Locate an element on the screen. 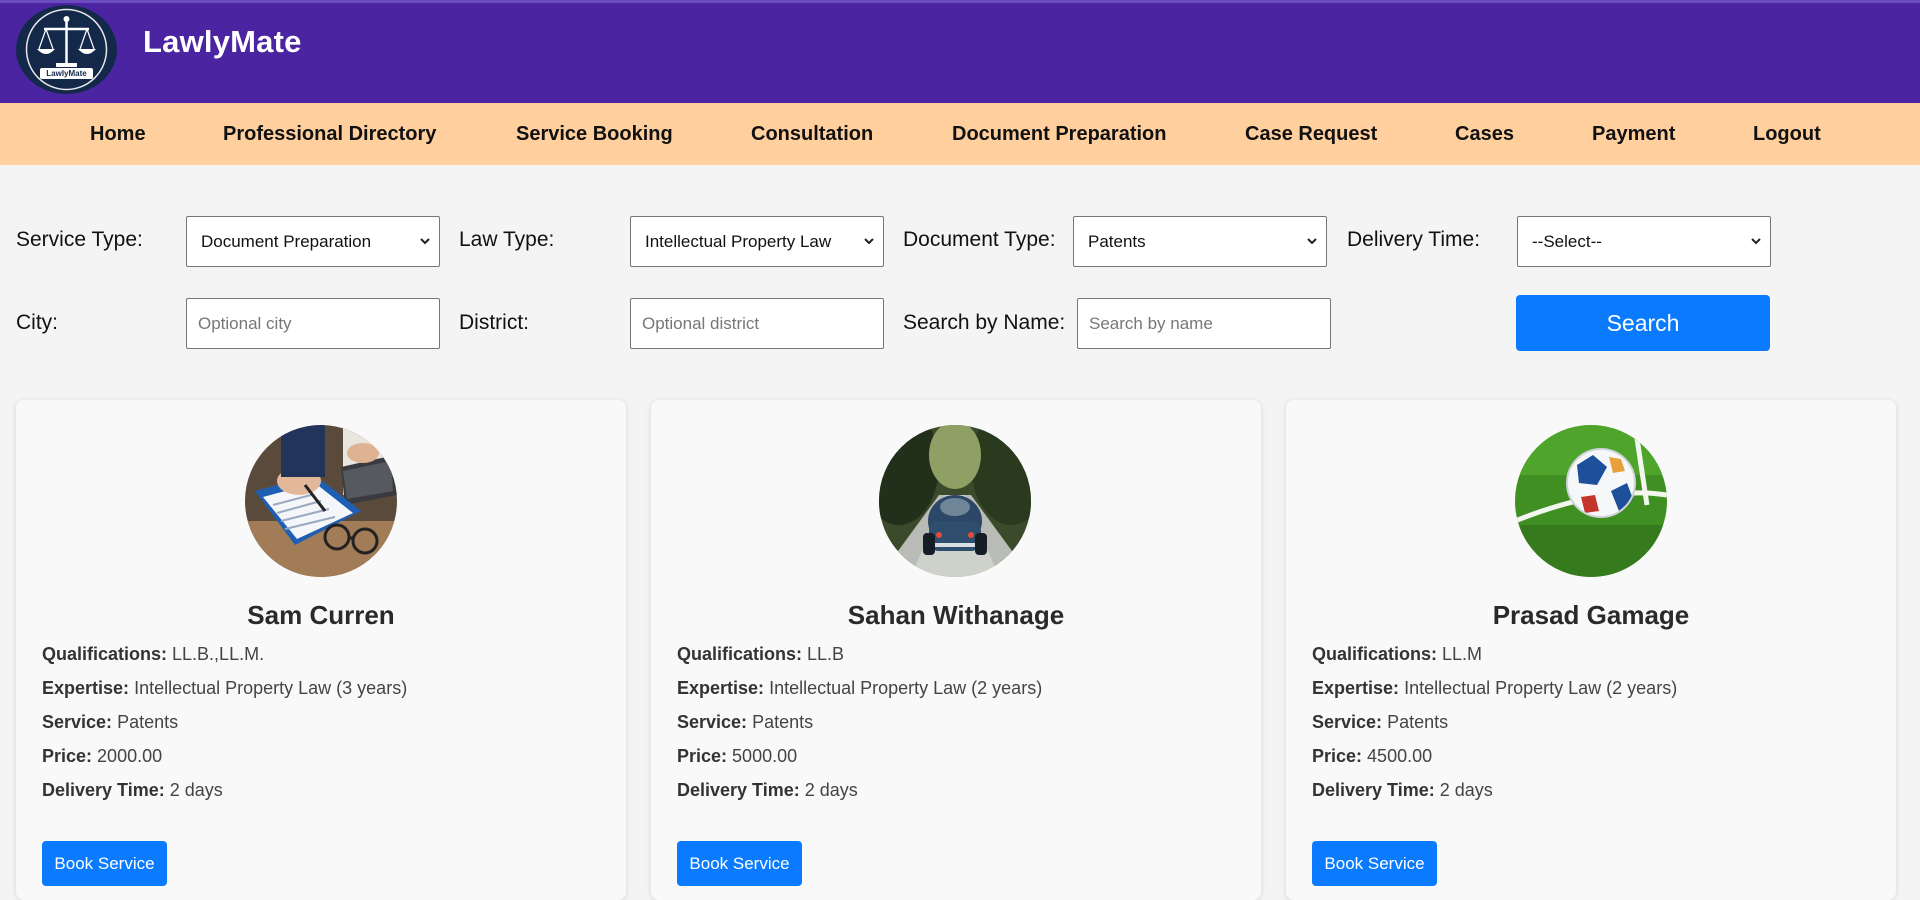 The height and width of the screenshot is (900, 1920). document-type-label: Document Type: is located at coordinates (979, 239).